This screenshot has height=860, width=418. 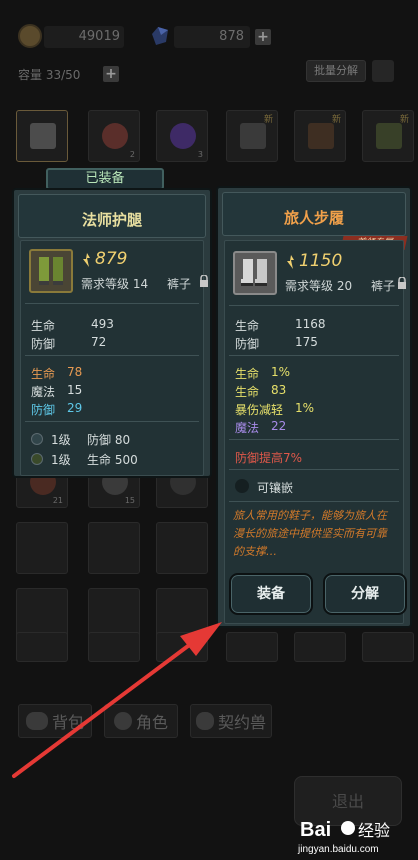 I want to click on inventory-capacity: 容量 33/50, so click(x=49, y=75).